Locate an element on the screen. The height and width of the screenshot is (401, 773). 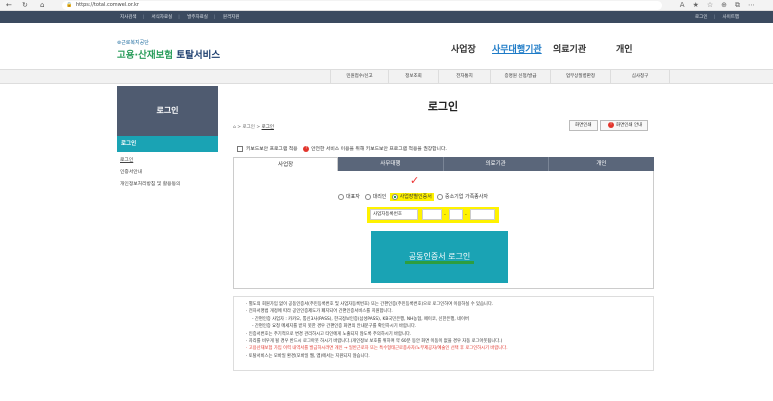
left-panel-item-login: 로그인 is located at coordinates (126, 159).